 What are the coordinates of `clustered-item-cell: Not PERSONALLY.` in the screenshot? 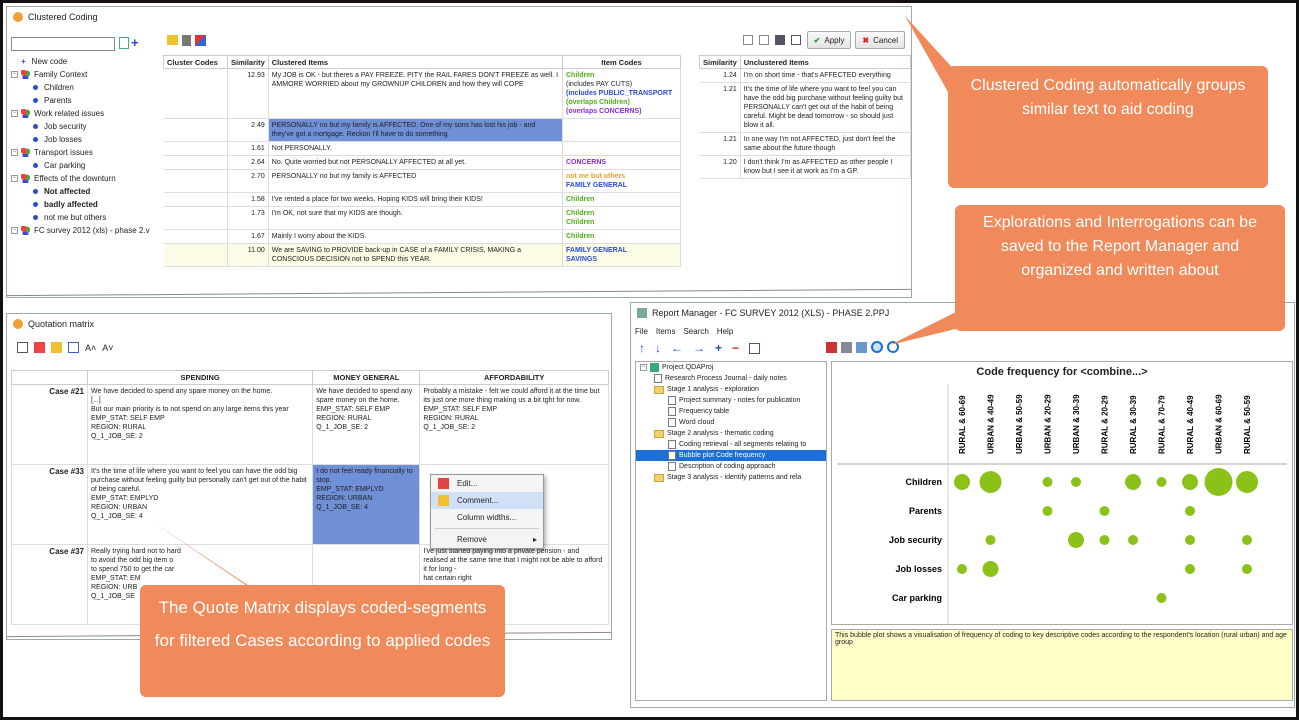 It's located at (416, 148).